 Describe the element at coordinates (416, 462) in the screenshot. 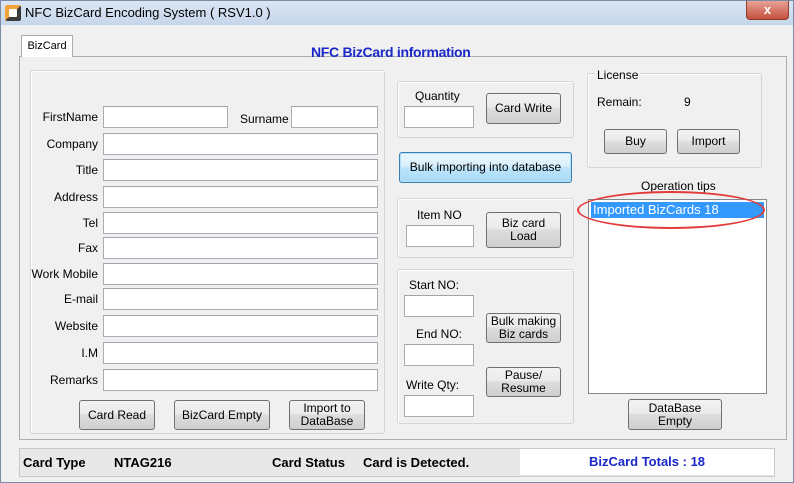

I see `card-status-value: Card is Detected.` at that location.